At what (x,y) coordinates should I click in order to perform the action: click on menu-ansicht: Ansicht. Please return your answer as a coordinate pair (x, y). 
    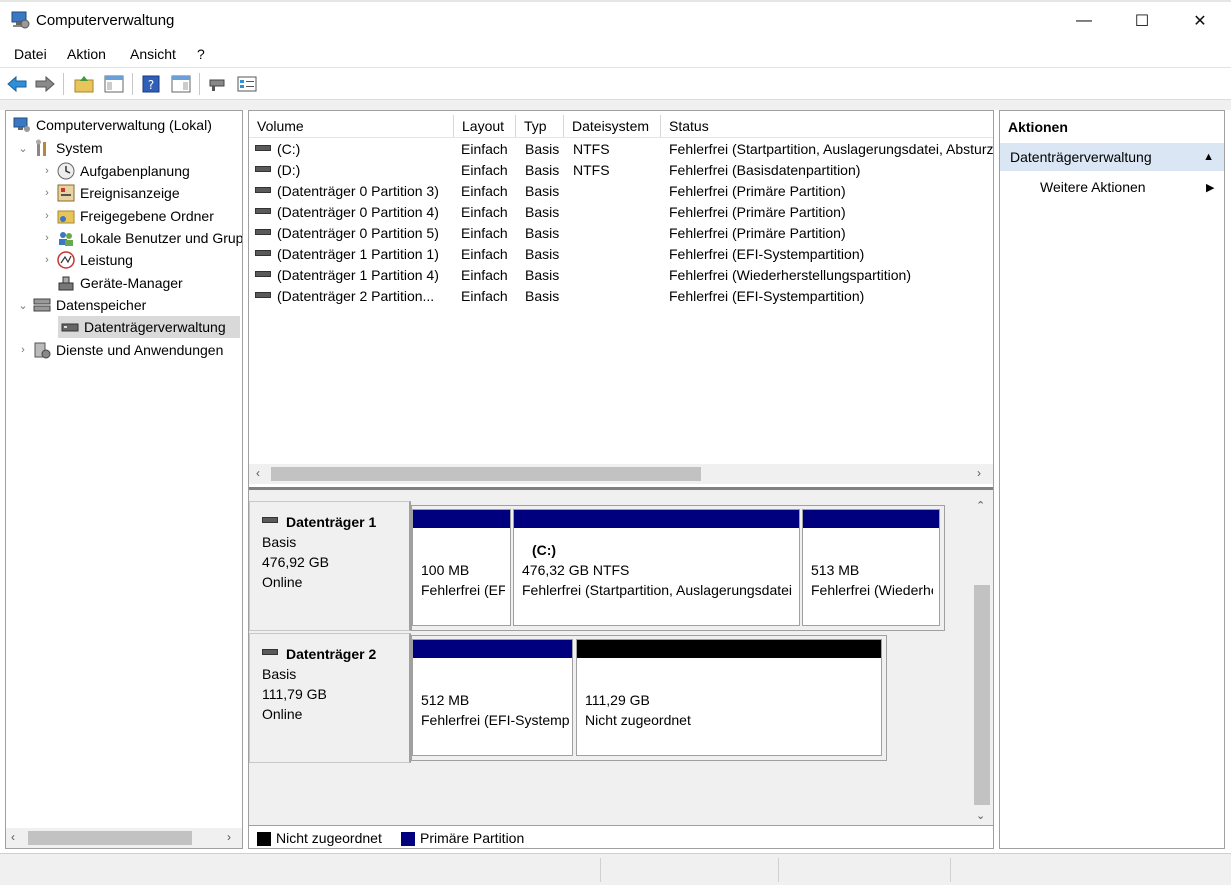
    Looking at the image, I should click on (153, 54).